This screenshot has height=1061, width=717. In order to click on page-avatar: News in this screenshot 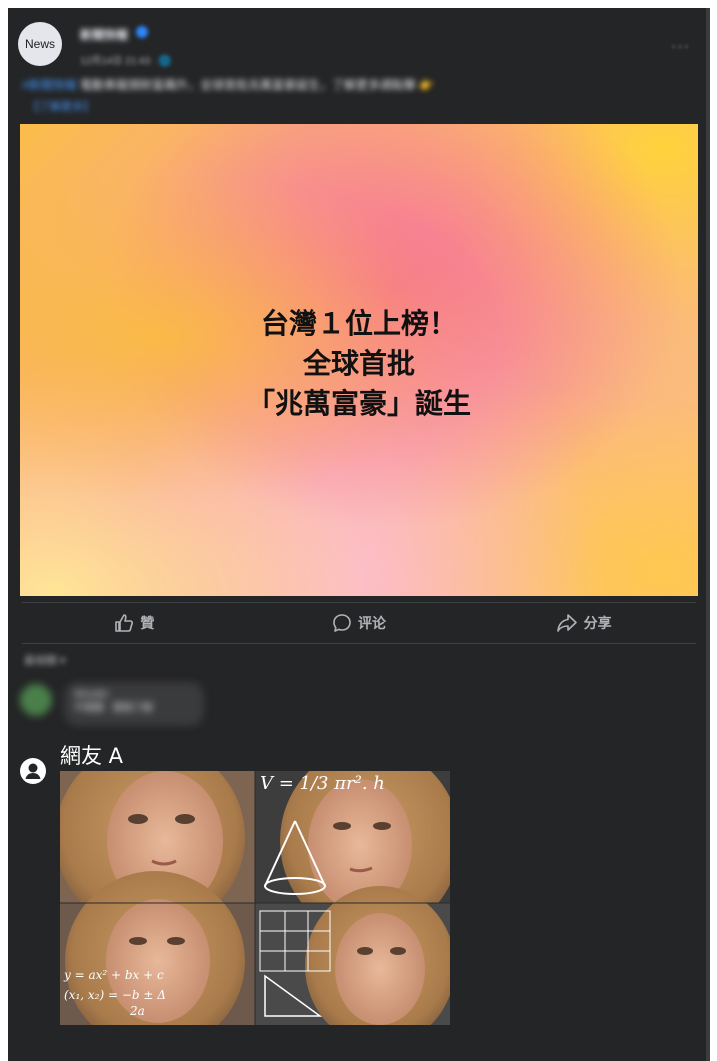, I will do `click(40, 44)`.